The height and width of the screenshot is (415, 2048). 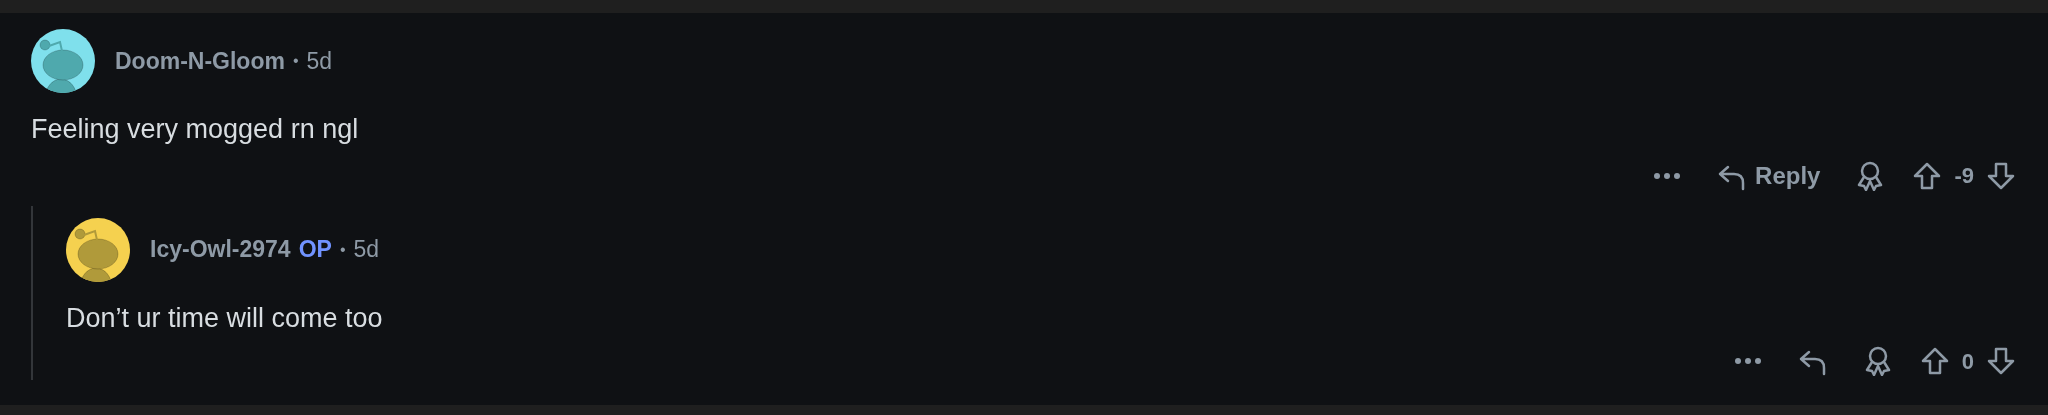 What do you see at coordinates (1964, 176) in the screenshot?
I see `vote-count: -9` at bounding box center [1964, 176].